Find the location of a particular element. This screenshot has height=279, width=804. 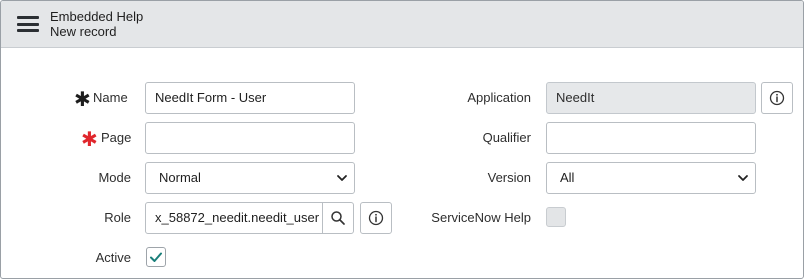

page-subtitle: New record is located at coordinates (83, 31).